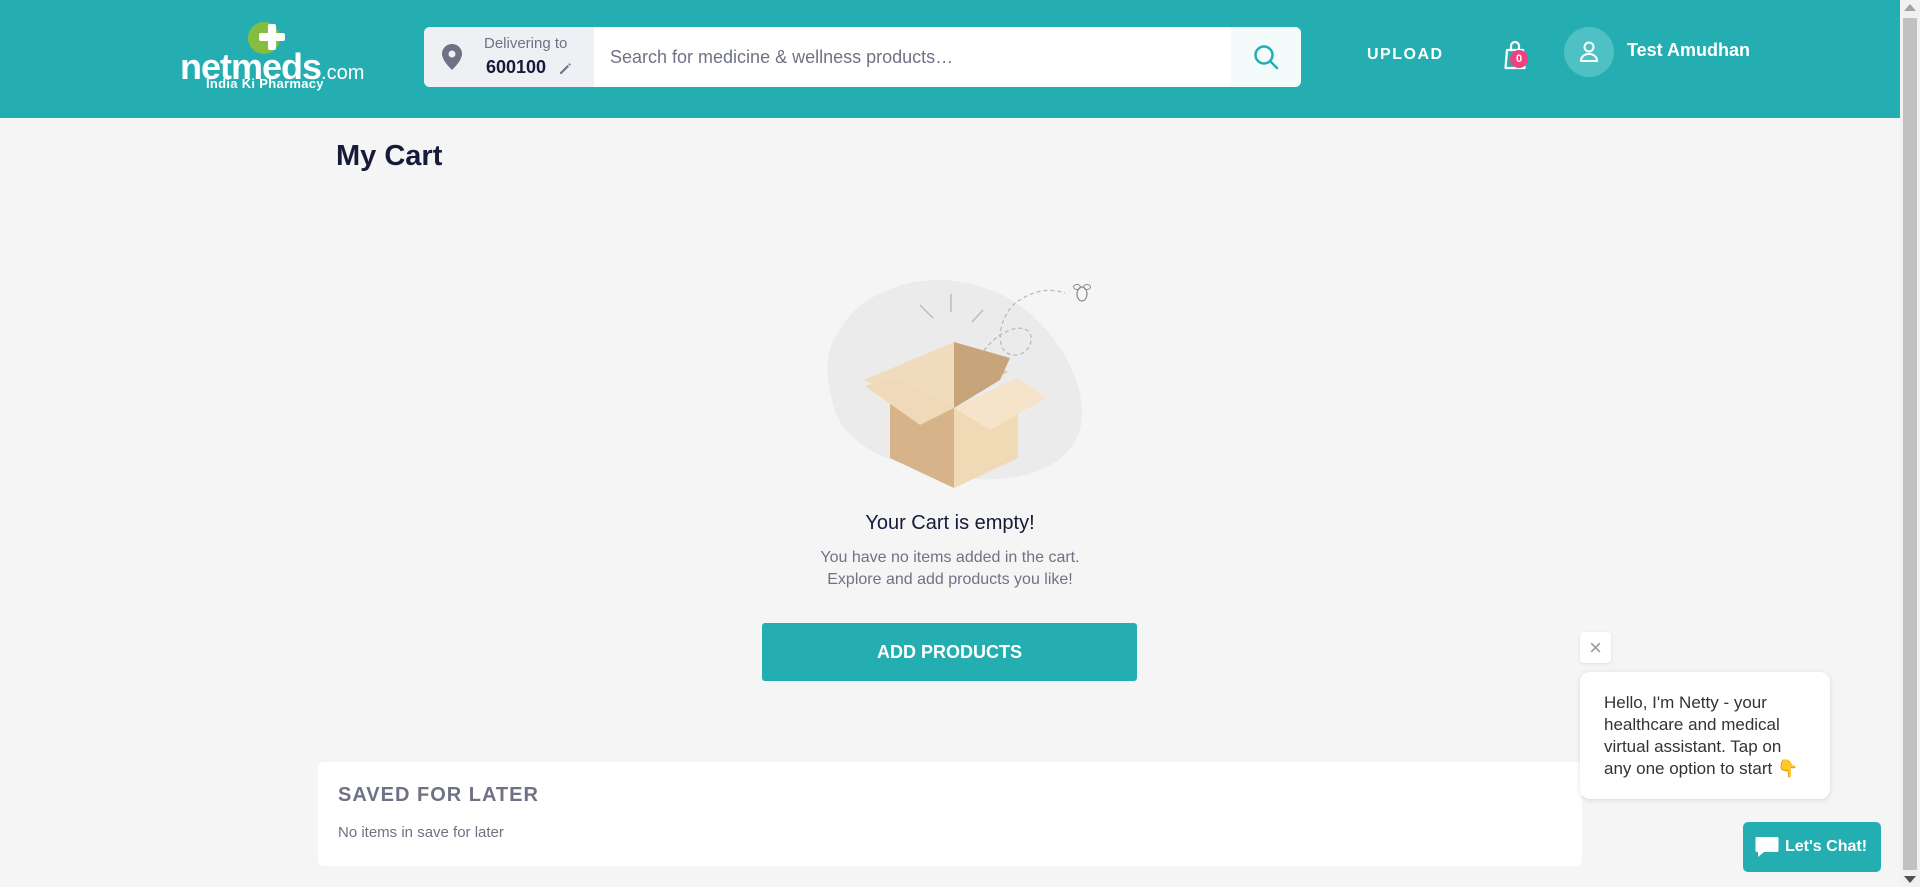  I want to click on scroll-up-arrow-icon, so click(1910, 7).